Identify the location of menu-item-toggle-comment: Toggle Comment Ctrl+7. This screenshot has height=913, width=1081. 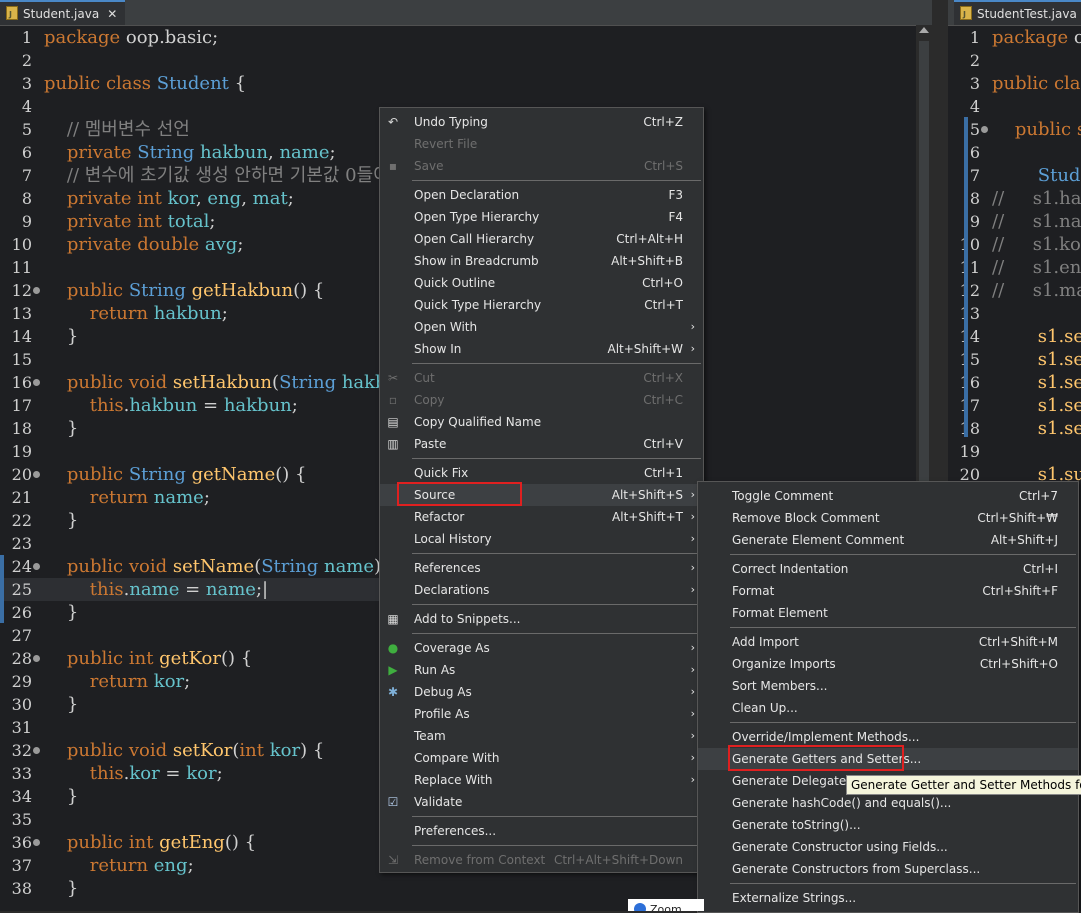
(888, 496).